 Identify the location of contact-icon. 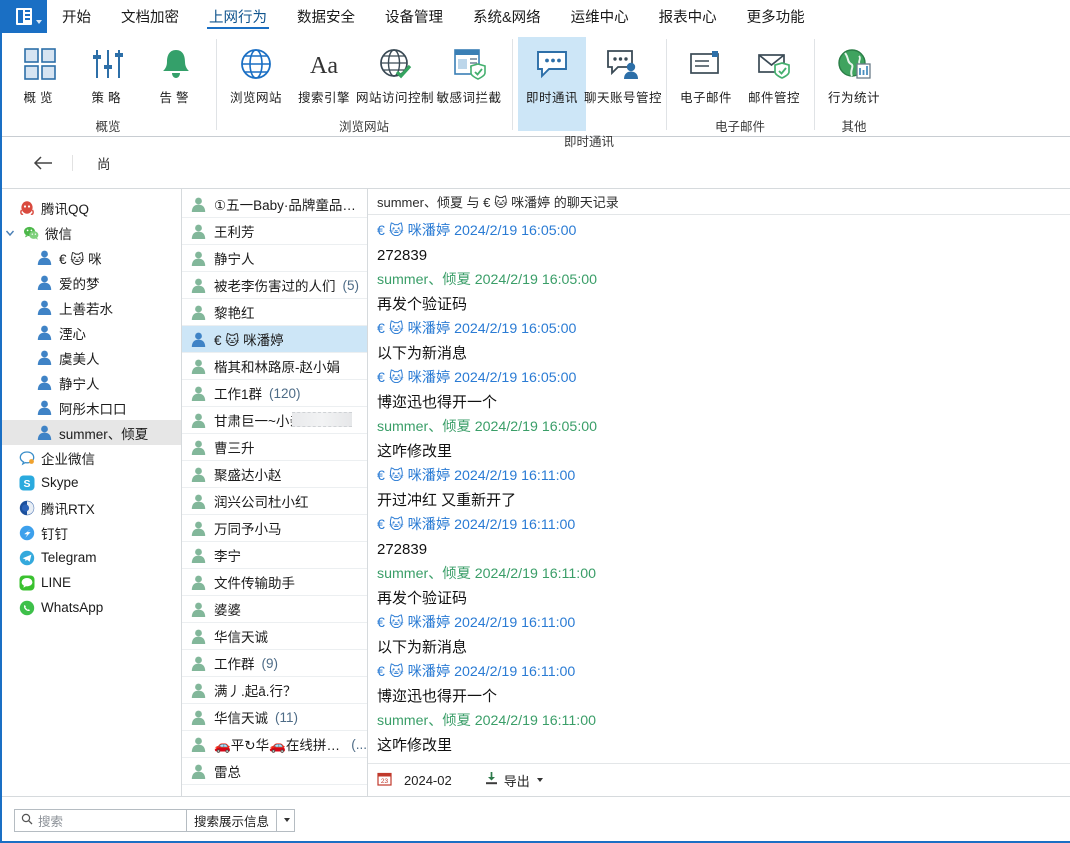
(44, 307).